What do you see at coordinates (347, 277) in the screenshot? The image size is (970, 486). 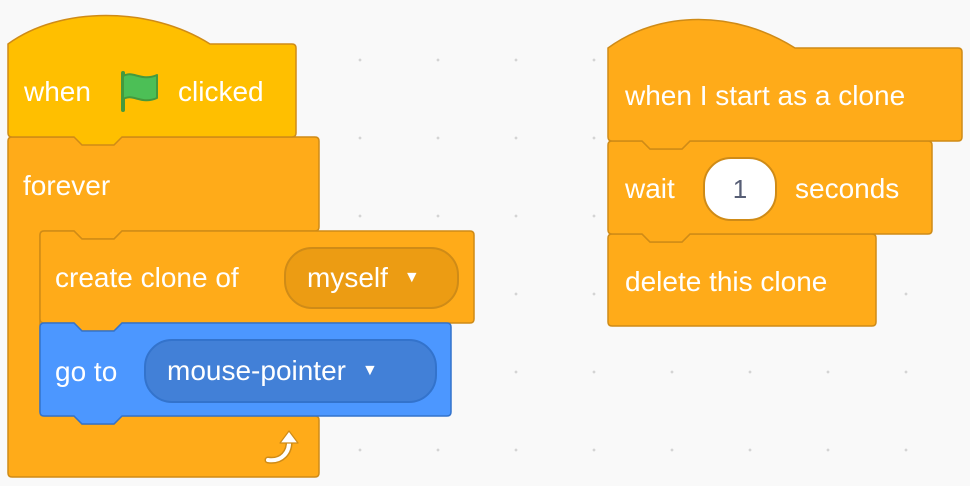 I see `clone-target-value: myself` at bounding box center [347, 277].